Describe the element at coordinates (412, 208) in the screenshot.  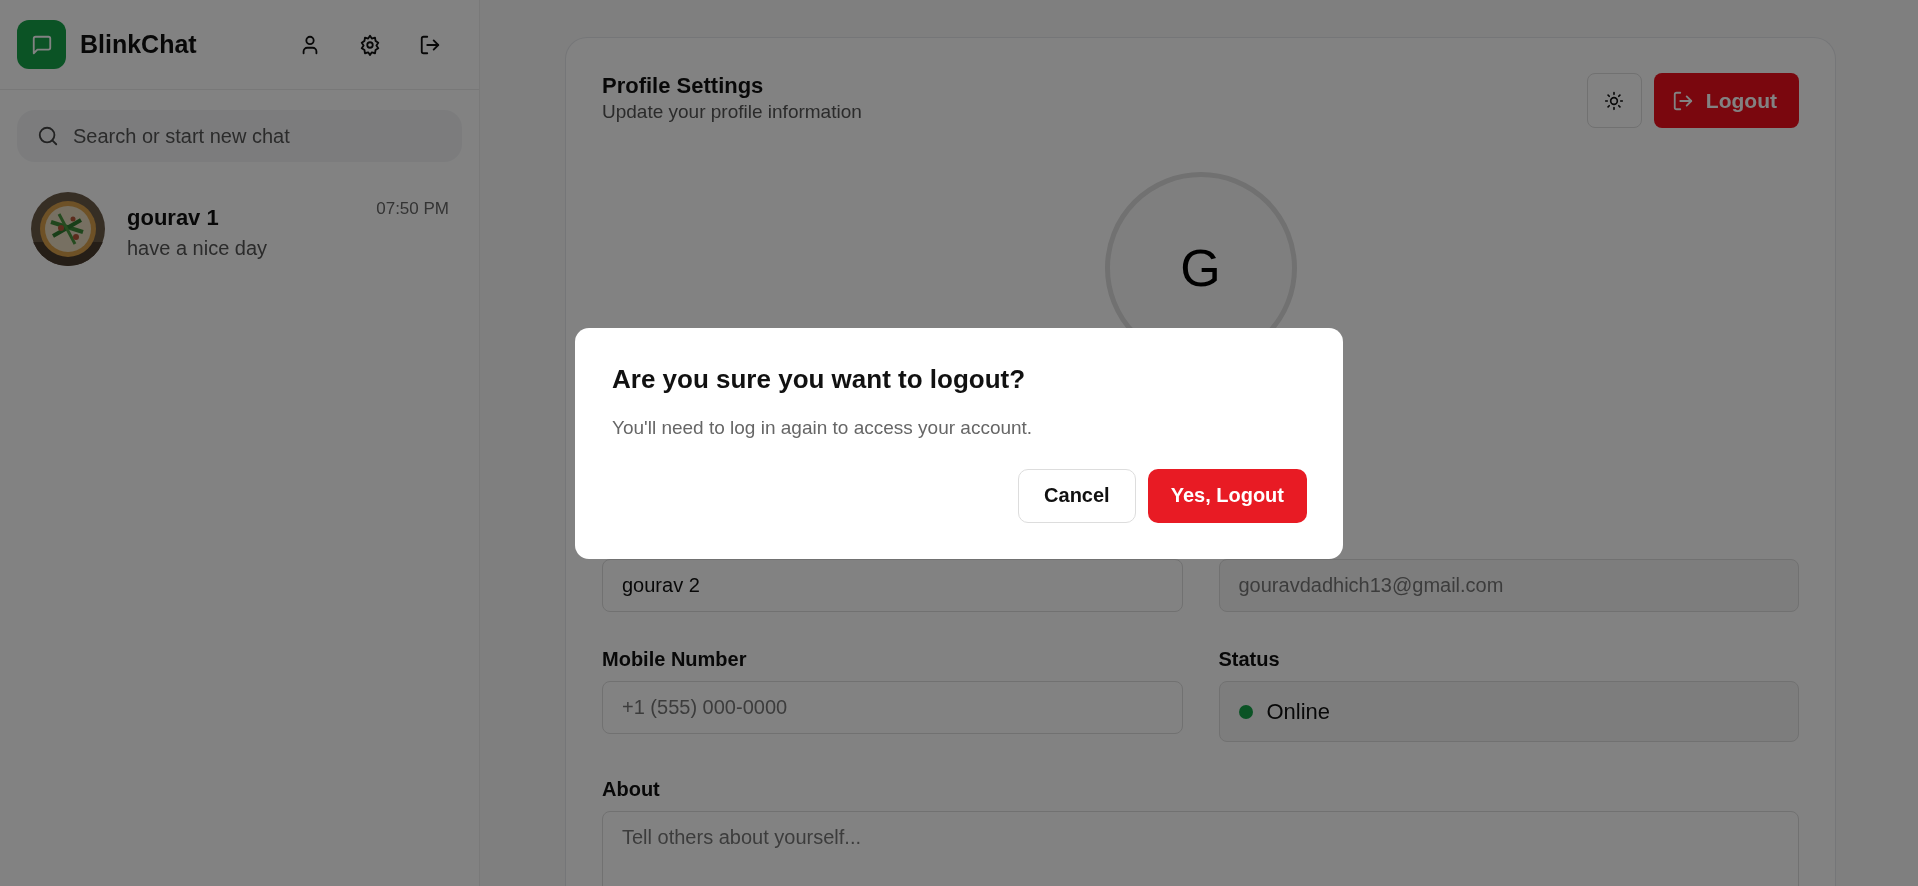
I see `message-time: 07:50 PM` at that location.